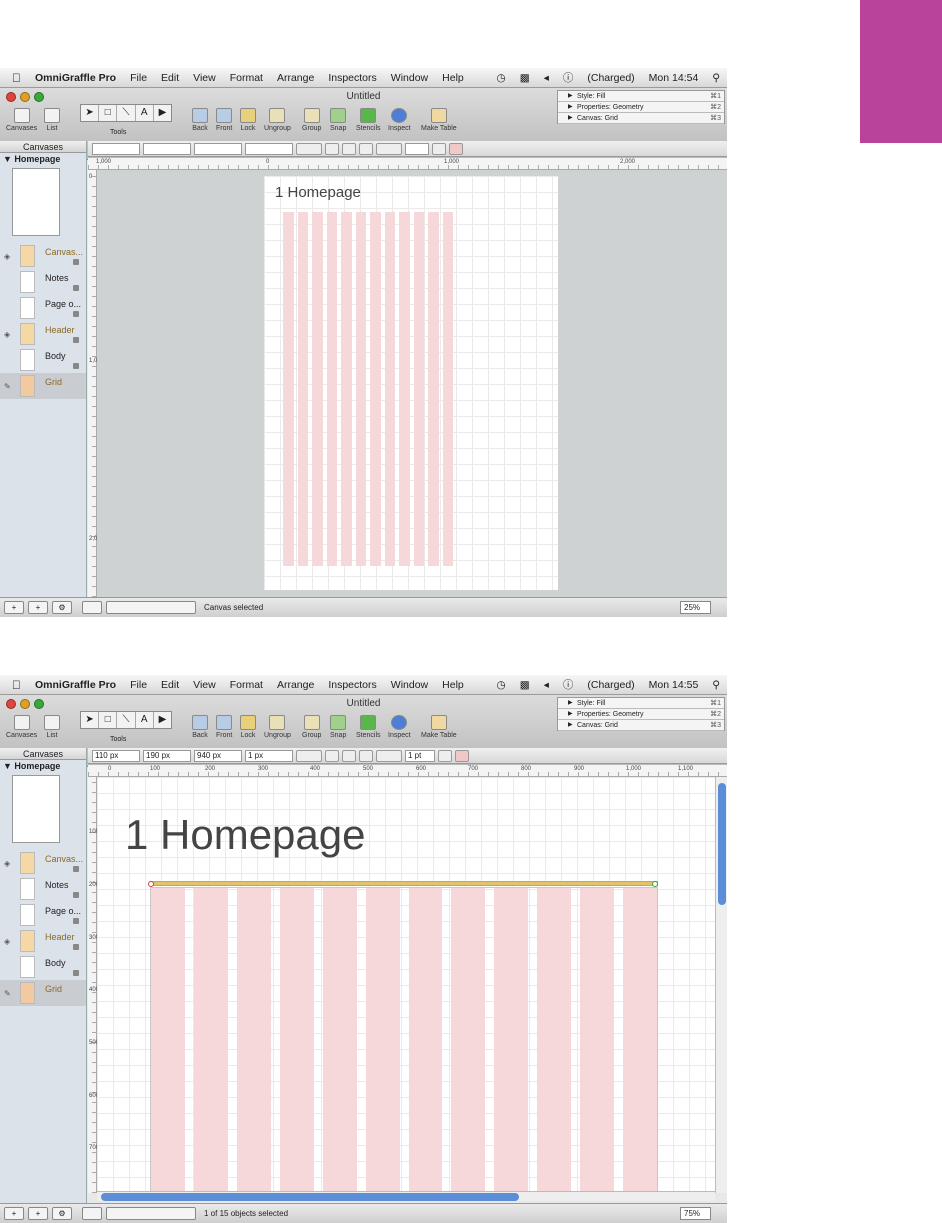 The height and width of the screenshot is (1223, 942). Describe the element at coordinates (722, 844) in the screenshot. I see `vertical-scroll-thumb` at that location.